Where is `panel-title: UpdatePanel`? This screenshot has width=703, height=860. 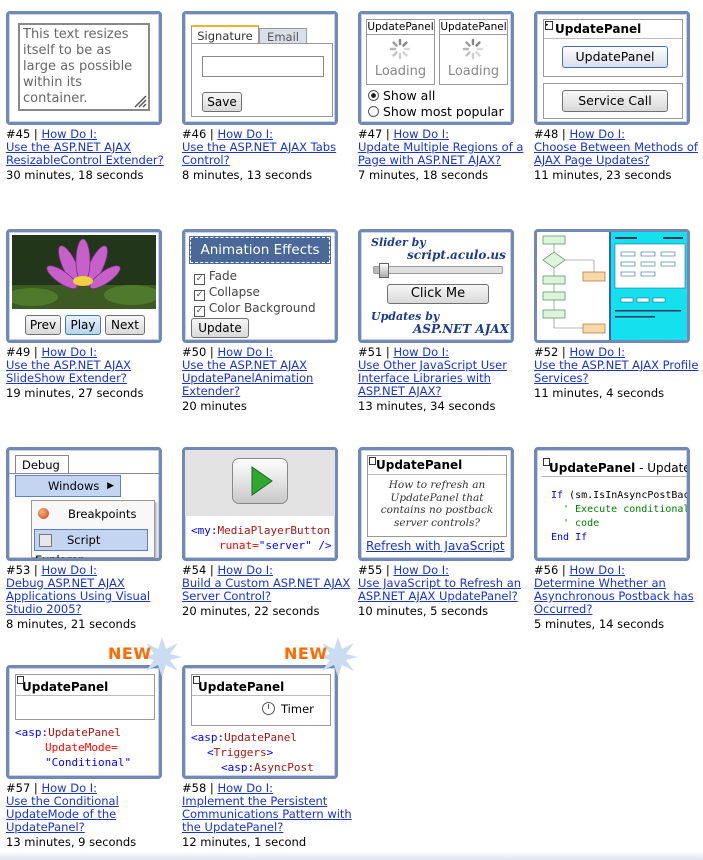 panel-title: UpdatePanel is located at coordinates (400, 28).